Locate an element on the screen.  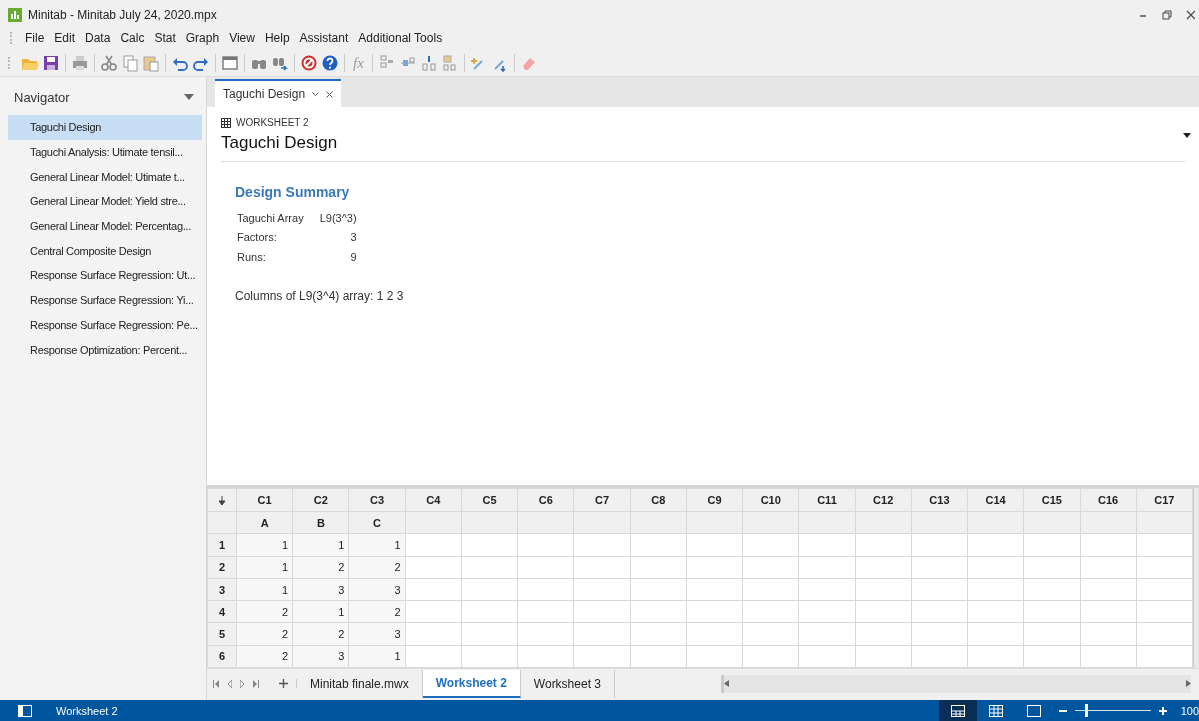
menu-item: Assistant is located at coordinates (324, 38).